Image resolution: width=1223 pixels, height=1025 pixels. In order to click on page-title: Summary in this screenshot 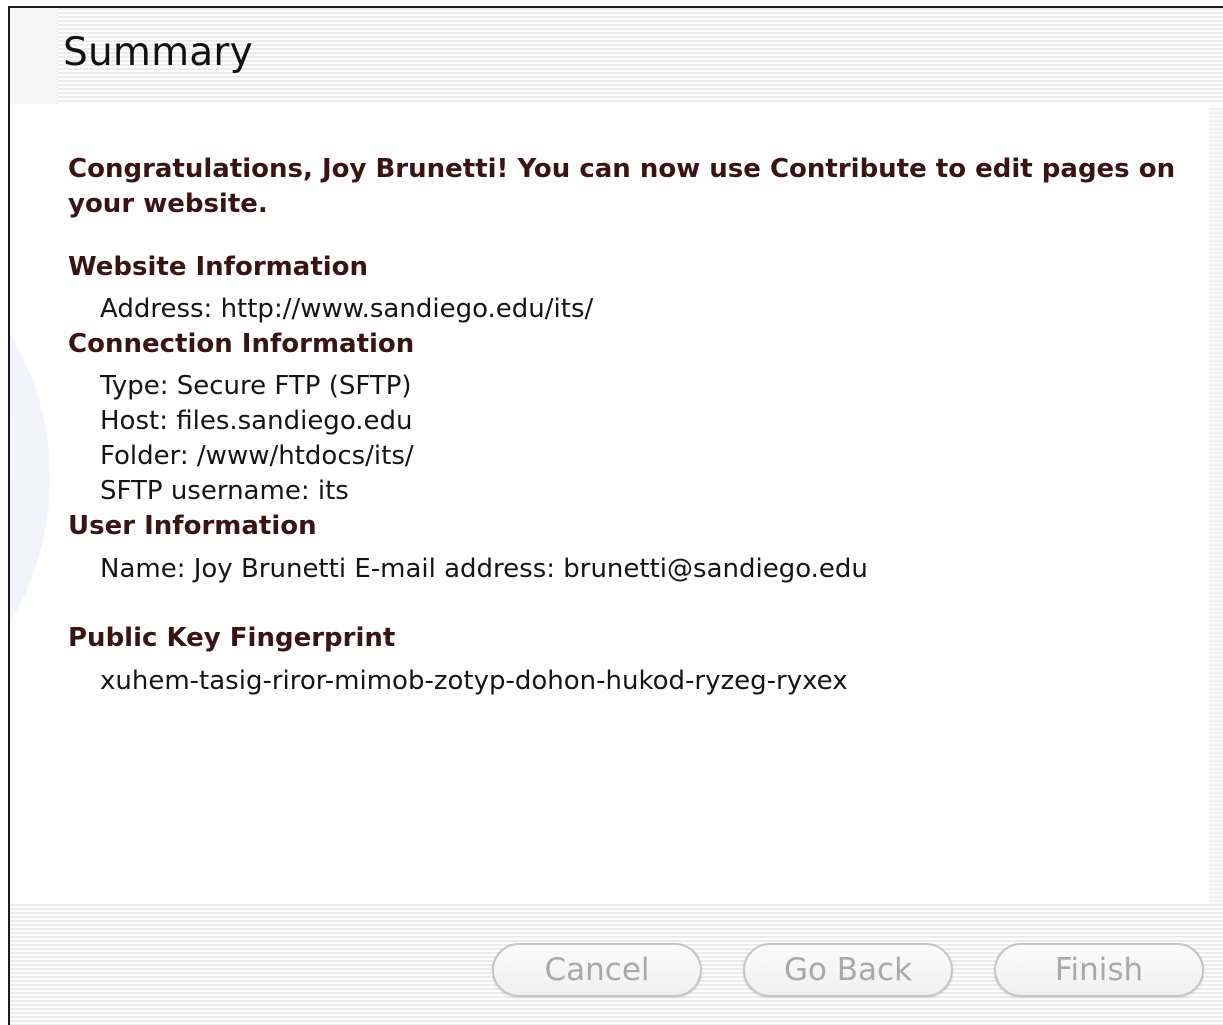, I will do `click(158, 52)`.